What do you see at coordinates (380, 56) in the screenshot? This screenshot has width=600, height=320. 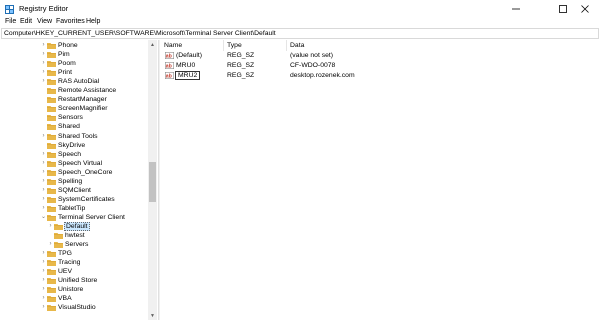 I see `value-row: ab (Default) REG_SZ (value not set)` at bounding box center [380, 56].